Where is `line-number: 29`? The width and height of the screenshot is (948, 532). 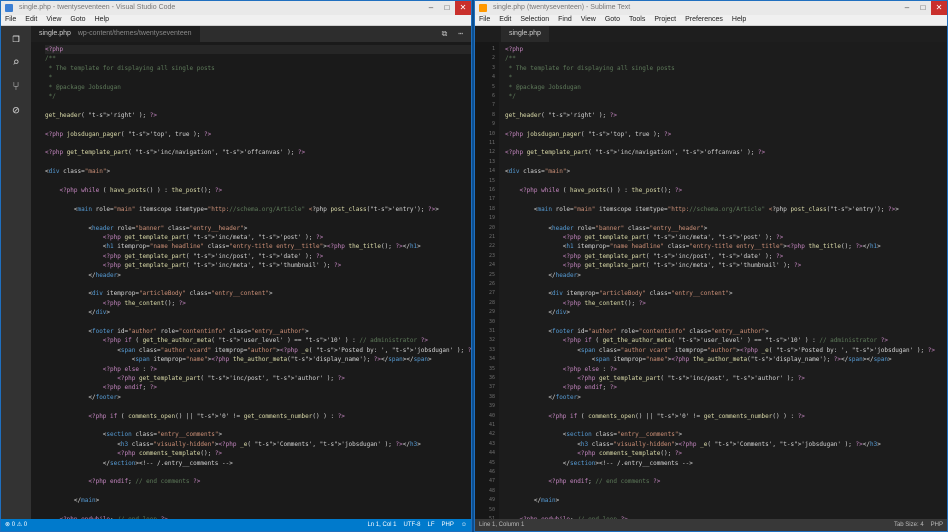 line-number: 29 is located at coordinates (491, 312).